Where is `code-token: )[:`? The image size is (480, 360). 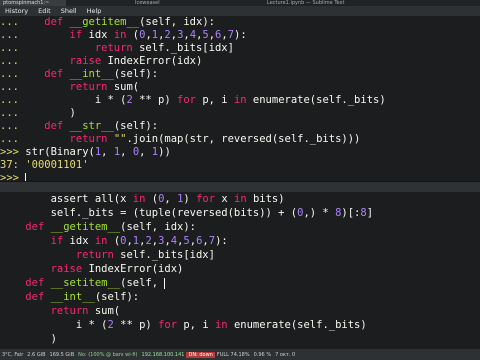 code-token: )[: is located at coordinates (351, 213).